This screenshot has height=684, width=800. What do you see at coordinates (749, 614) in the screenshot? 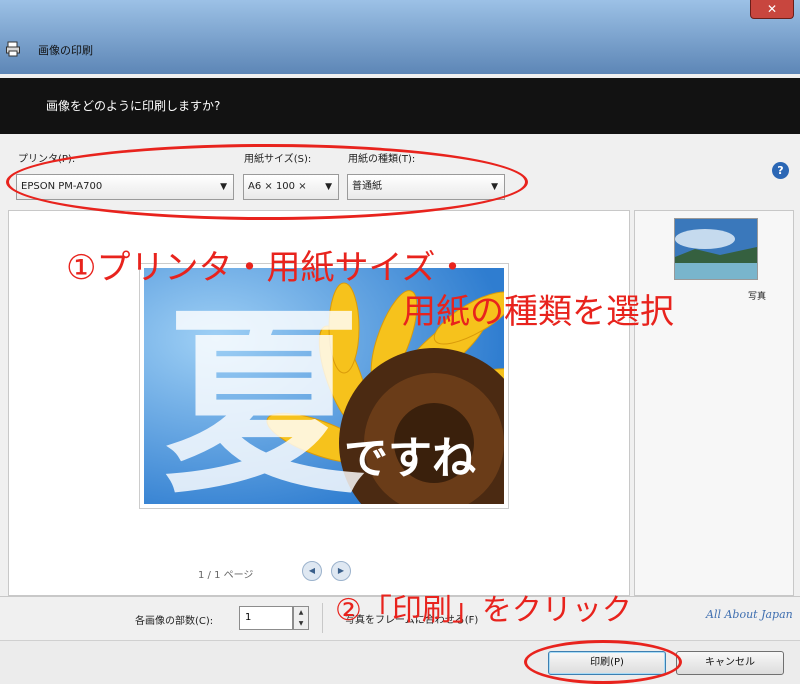
I see `signature-watermark: All About Japan` at bounding box center [749, 614].